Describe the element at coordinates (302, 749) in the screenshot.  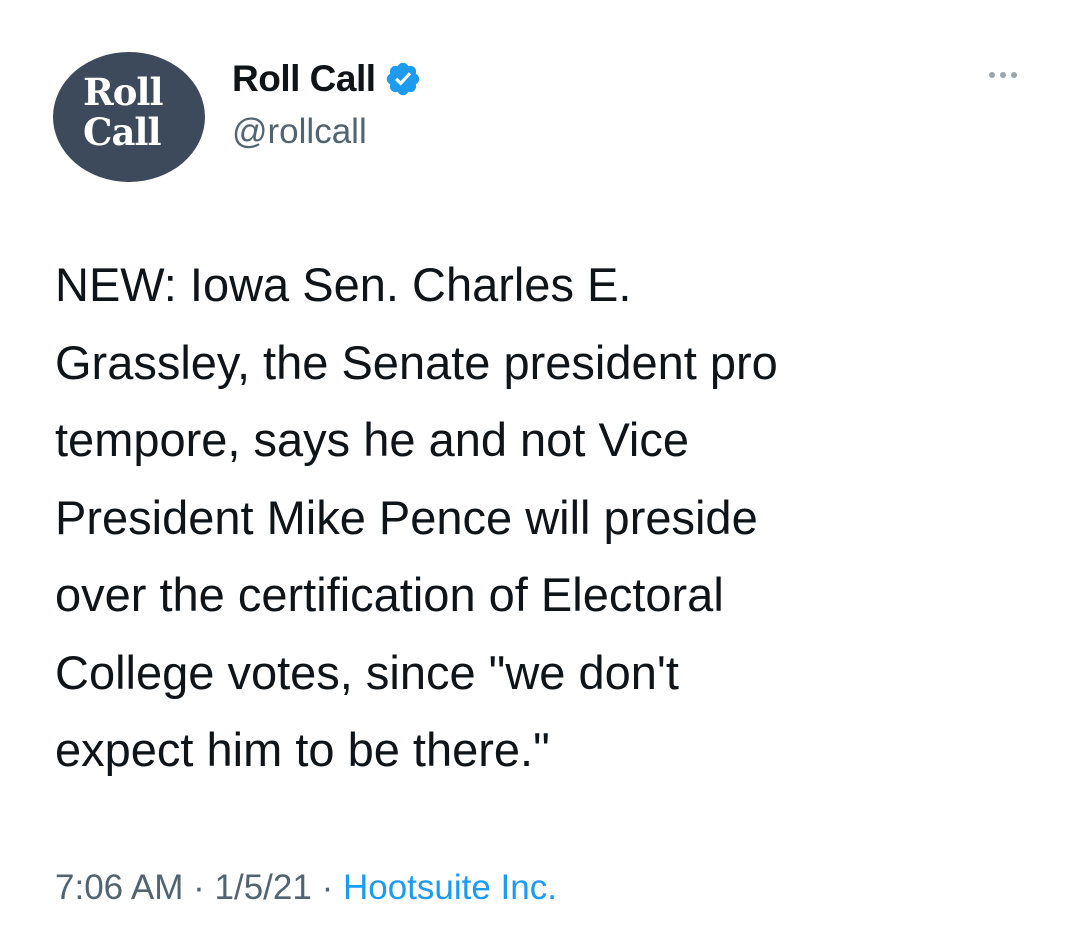
I see `tweet-text-line: expect him to be there."` at that location.